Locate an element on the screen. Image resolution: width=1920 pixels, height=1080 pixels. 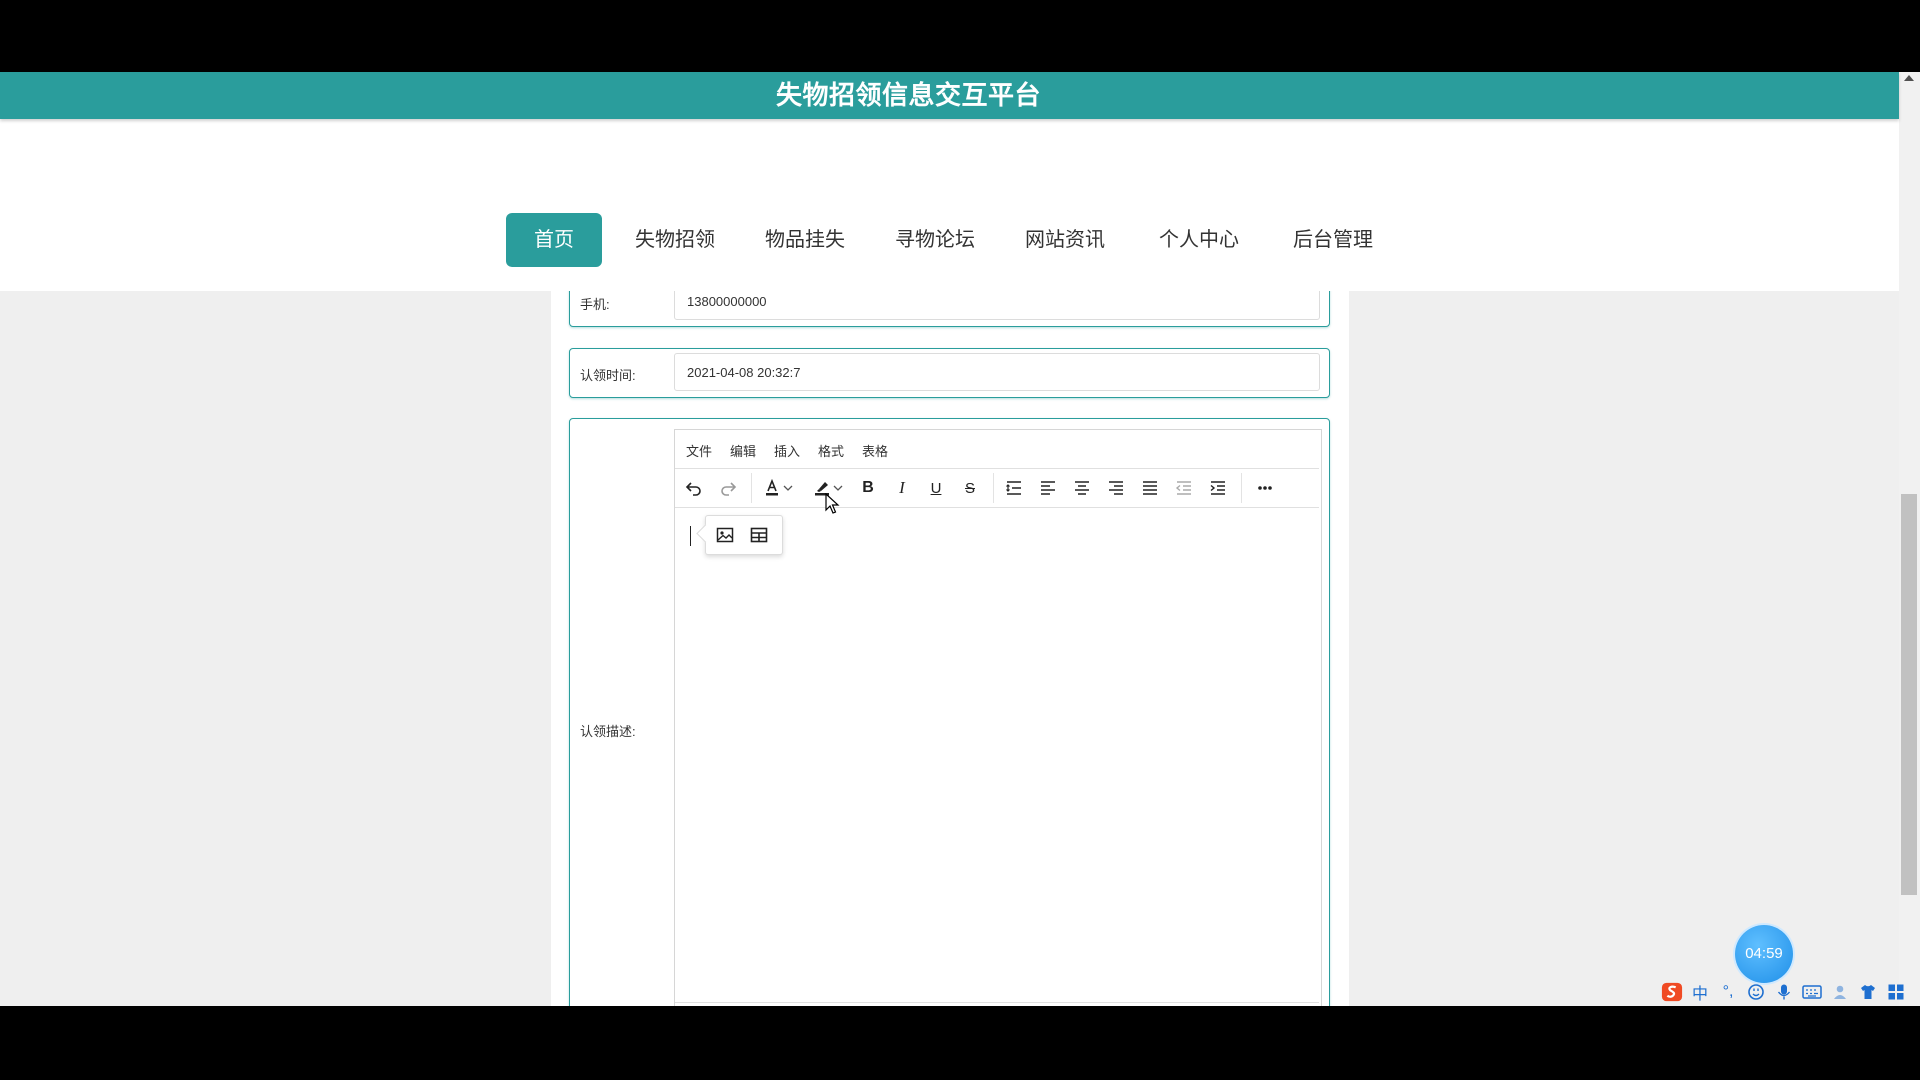
menu-edit: 编辑 is located at coordinates (743, 450).